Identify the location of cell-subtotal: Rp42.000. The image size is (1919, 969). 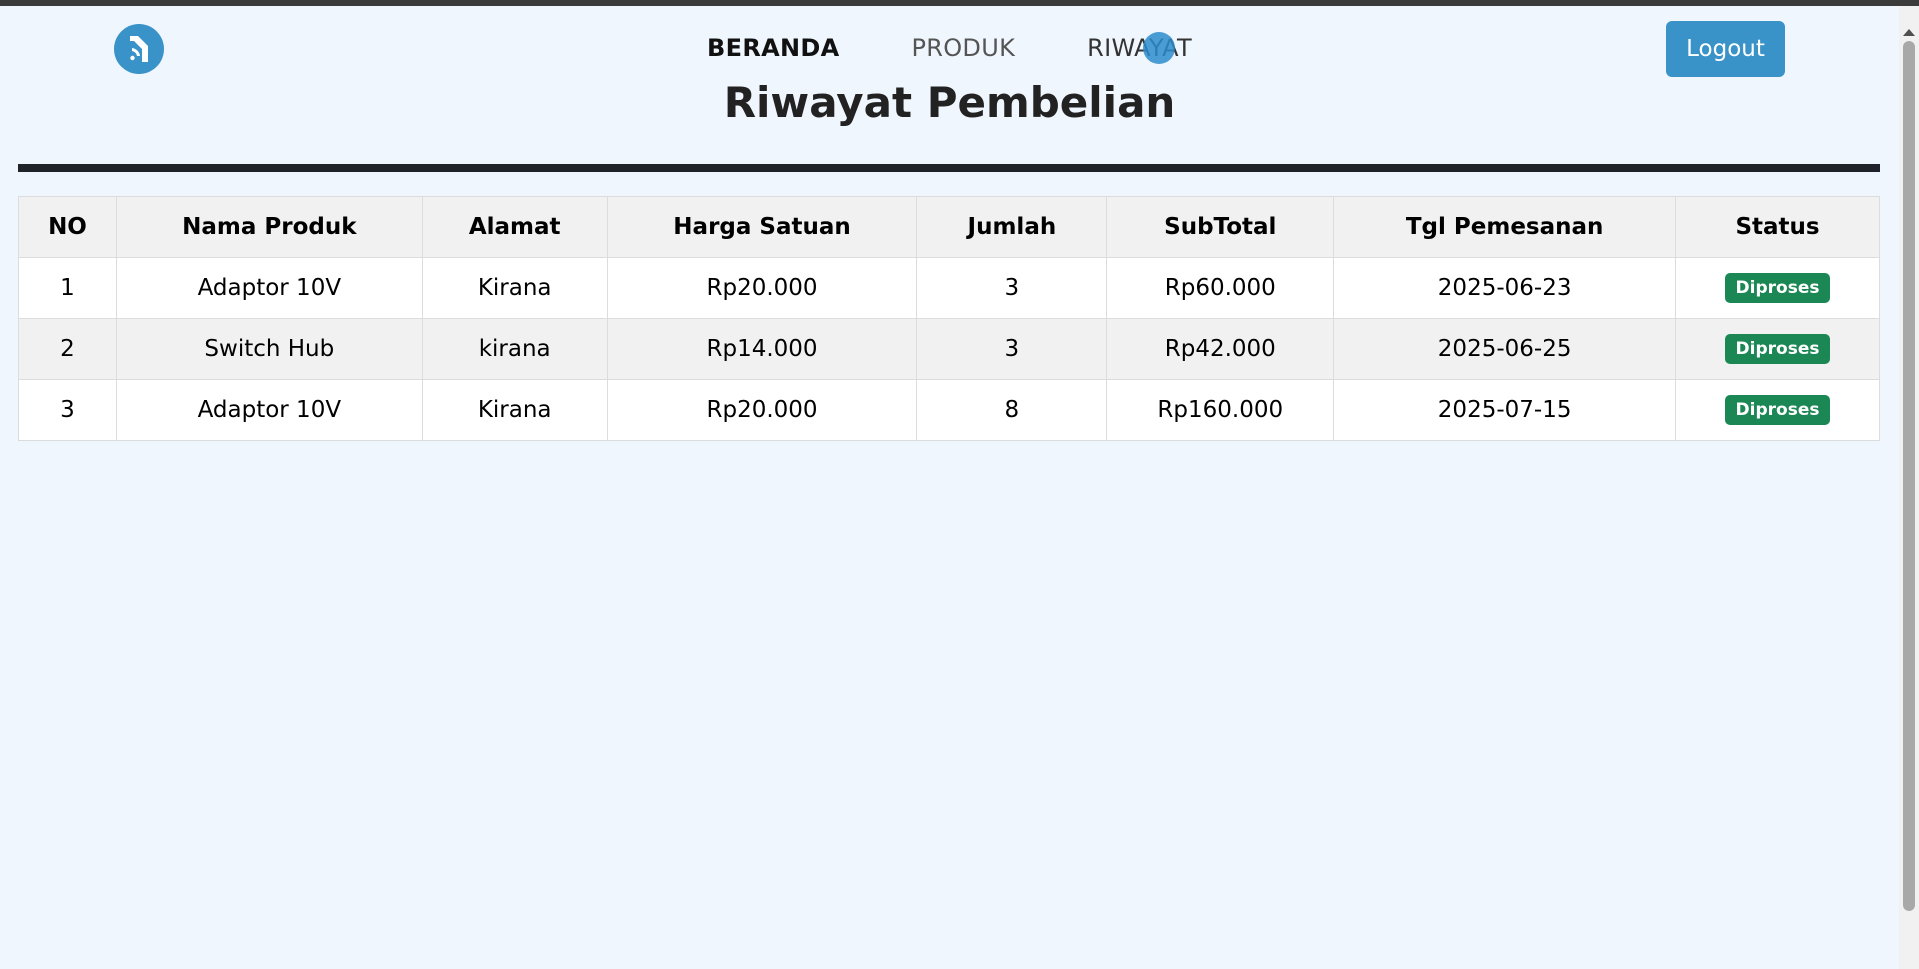
(1220, 349).